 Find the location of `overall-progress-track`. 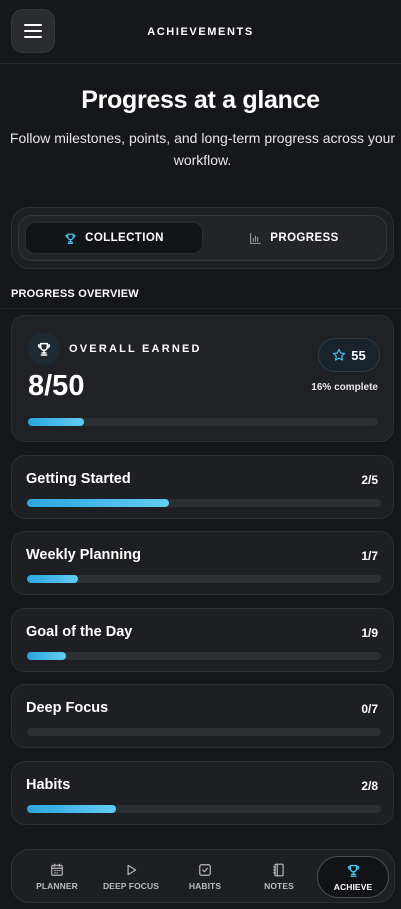

overall-progress-track is located at coordinates (203, 422).